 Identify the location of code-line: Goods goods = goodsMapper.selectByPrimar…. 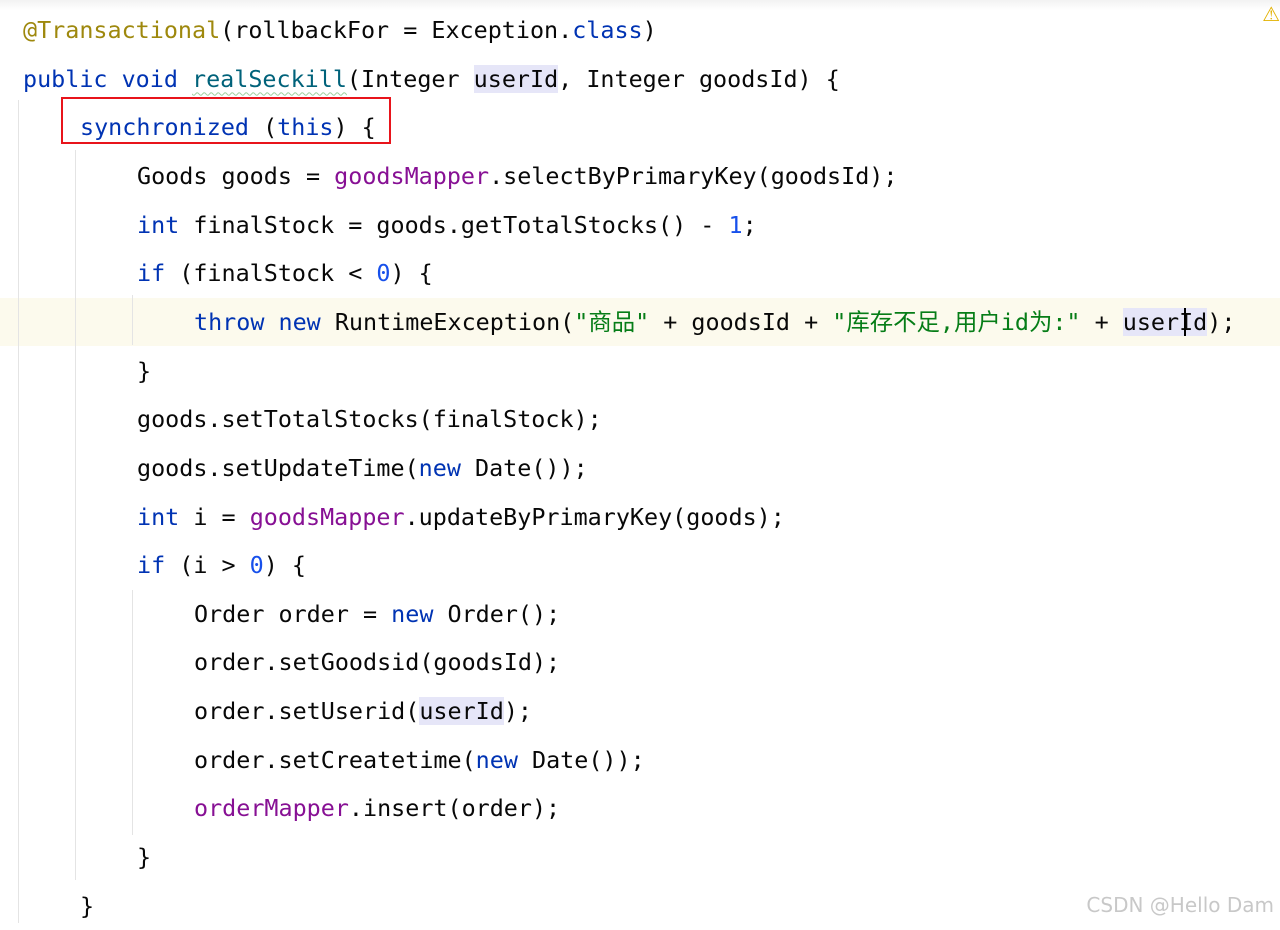
(640, 176).